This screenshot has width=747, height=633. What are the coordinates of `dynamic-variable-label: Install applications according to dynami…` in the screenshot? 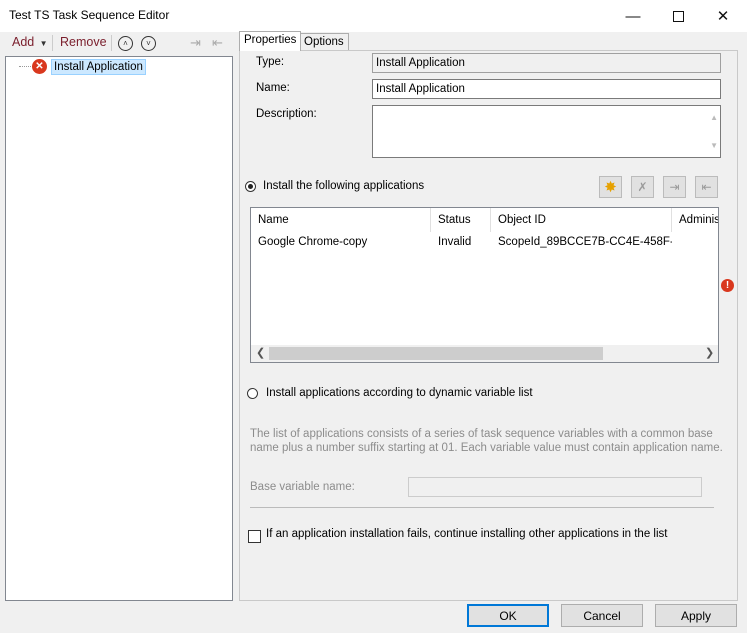 It's located at (399, 393).